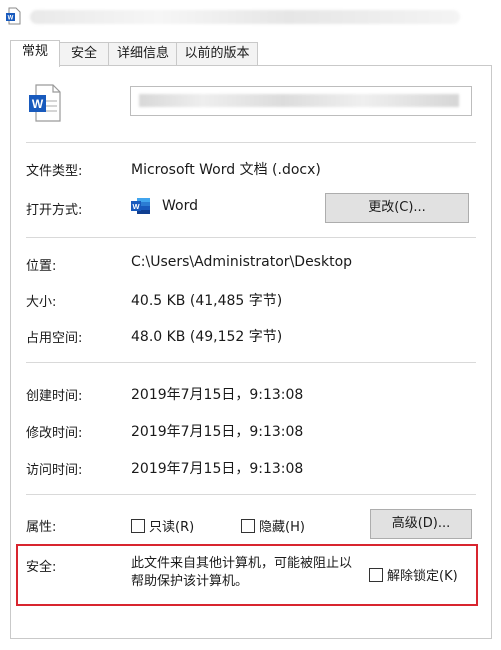 The image size is (501, 650). Describe the element at coordinates (35, 53) in the screenshot. I see `tab-general: 常规` at that location.